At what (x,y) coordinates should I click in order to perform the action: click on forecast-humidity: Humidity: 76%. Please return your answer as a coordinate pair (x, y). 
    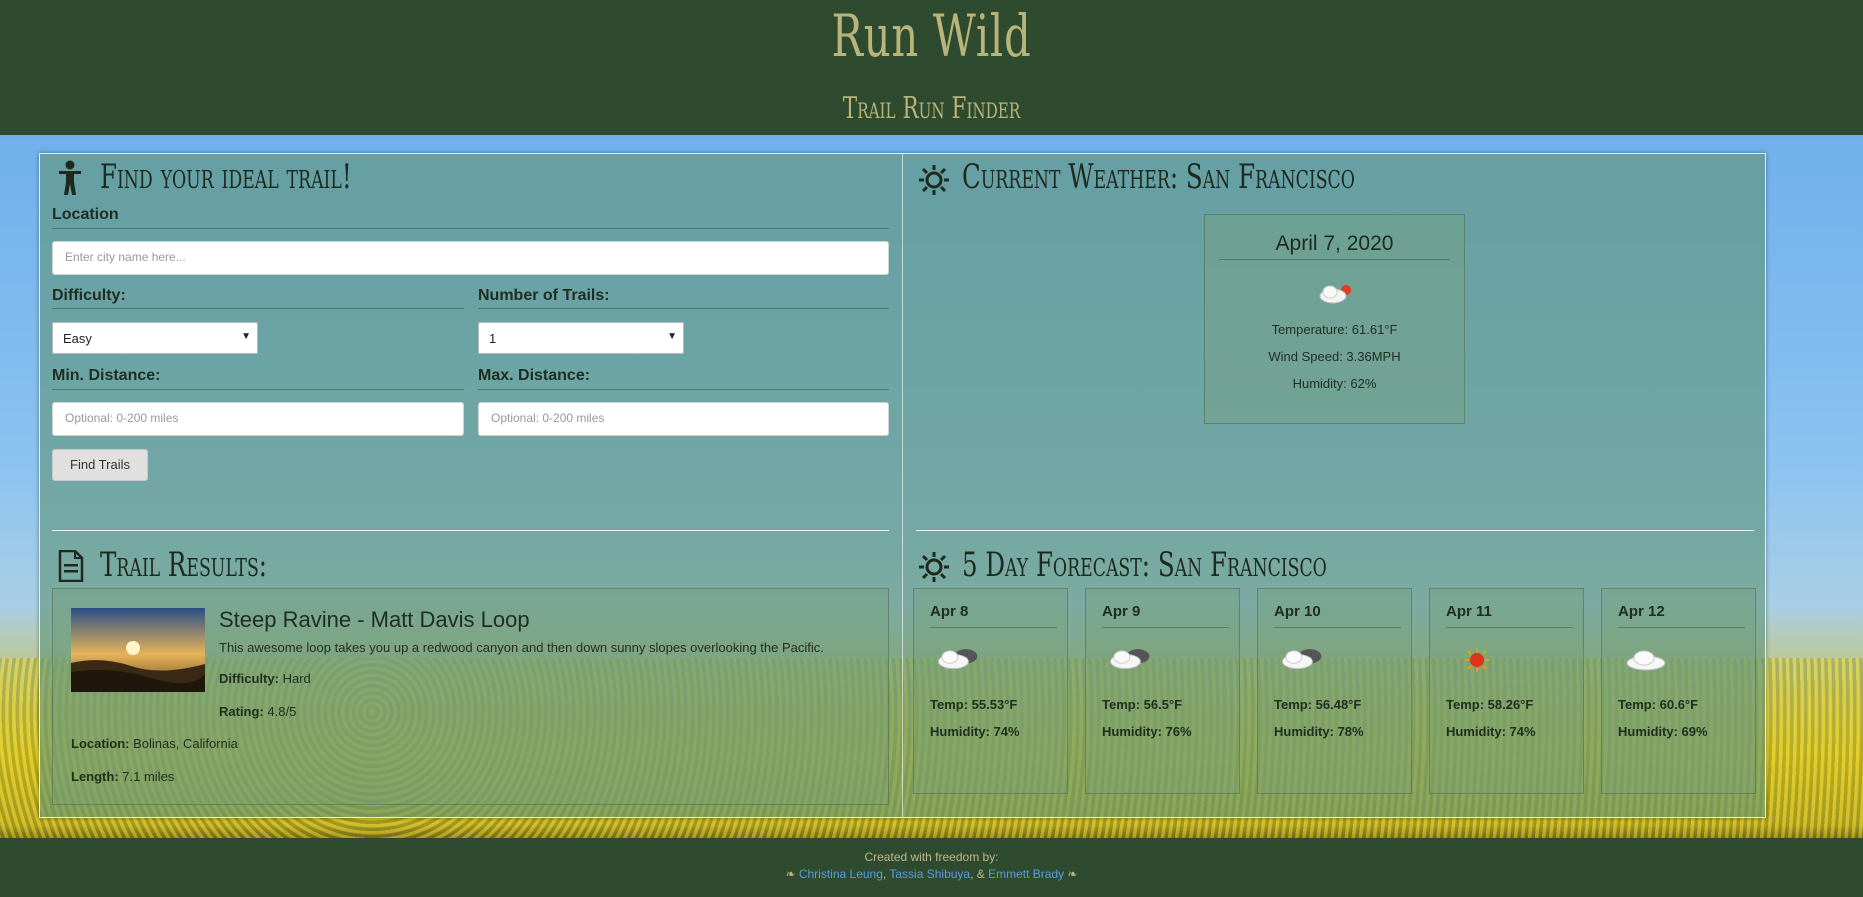
    Looking at the image, I should click on (1147, 731).